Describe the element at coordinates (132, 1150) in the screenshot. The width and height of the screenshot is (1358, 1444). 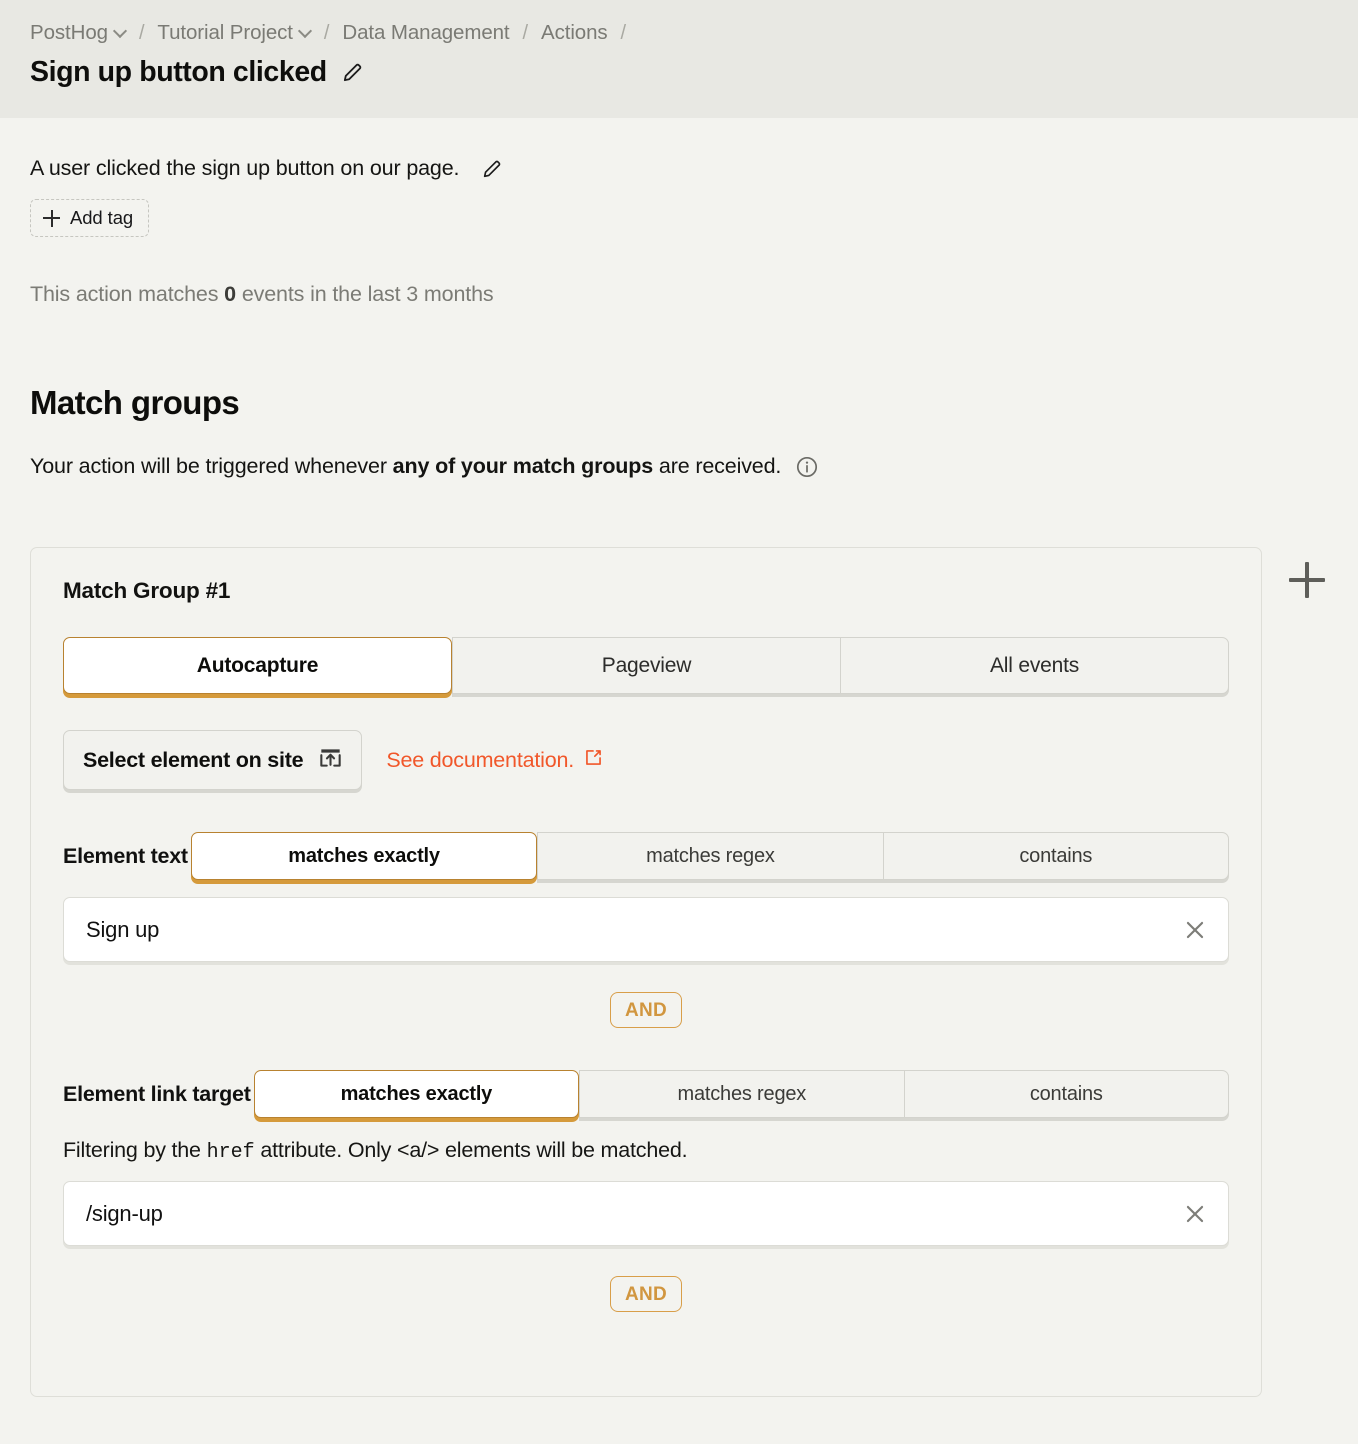
I see `hint-prefix: Filtering by the` at that location.